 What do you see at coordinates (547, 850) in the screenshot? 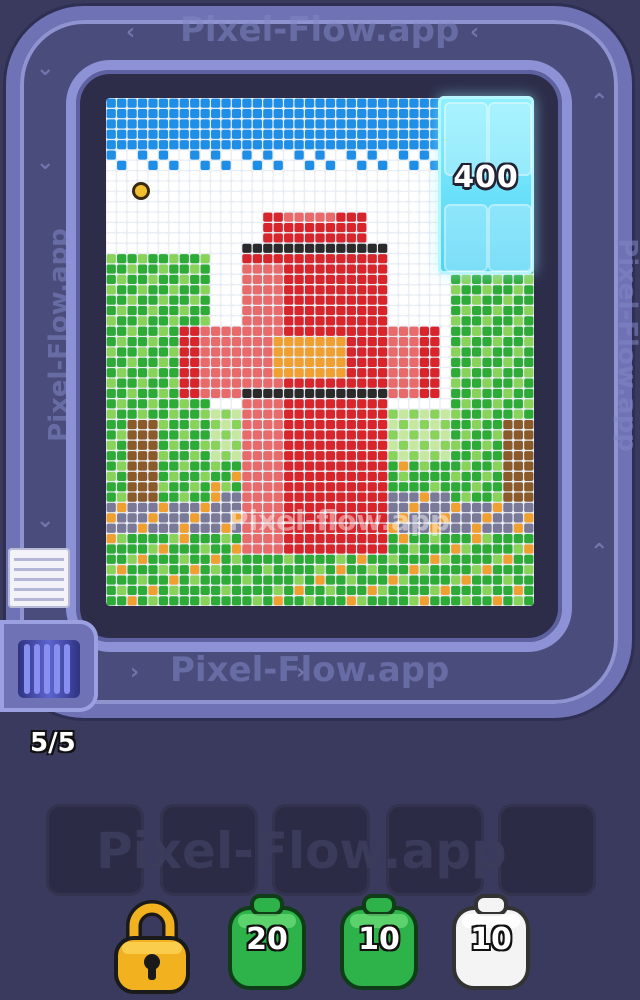
I see `empty-slot` at bounding box center [547, 850].